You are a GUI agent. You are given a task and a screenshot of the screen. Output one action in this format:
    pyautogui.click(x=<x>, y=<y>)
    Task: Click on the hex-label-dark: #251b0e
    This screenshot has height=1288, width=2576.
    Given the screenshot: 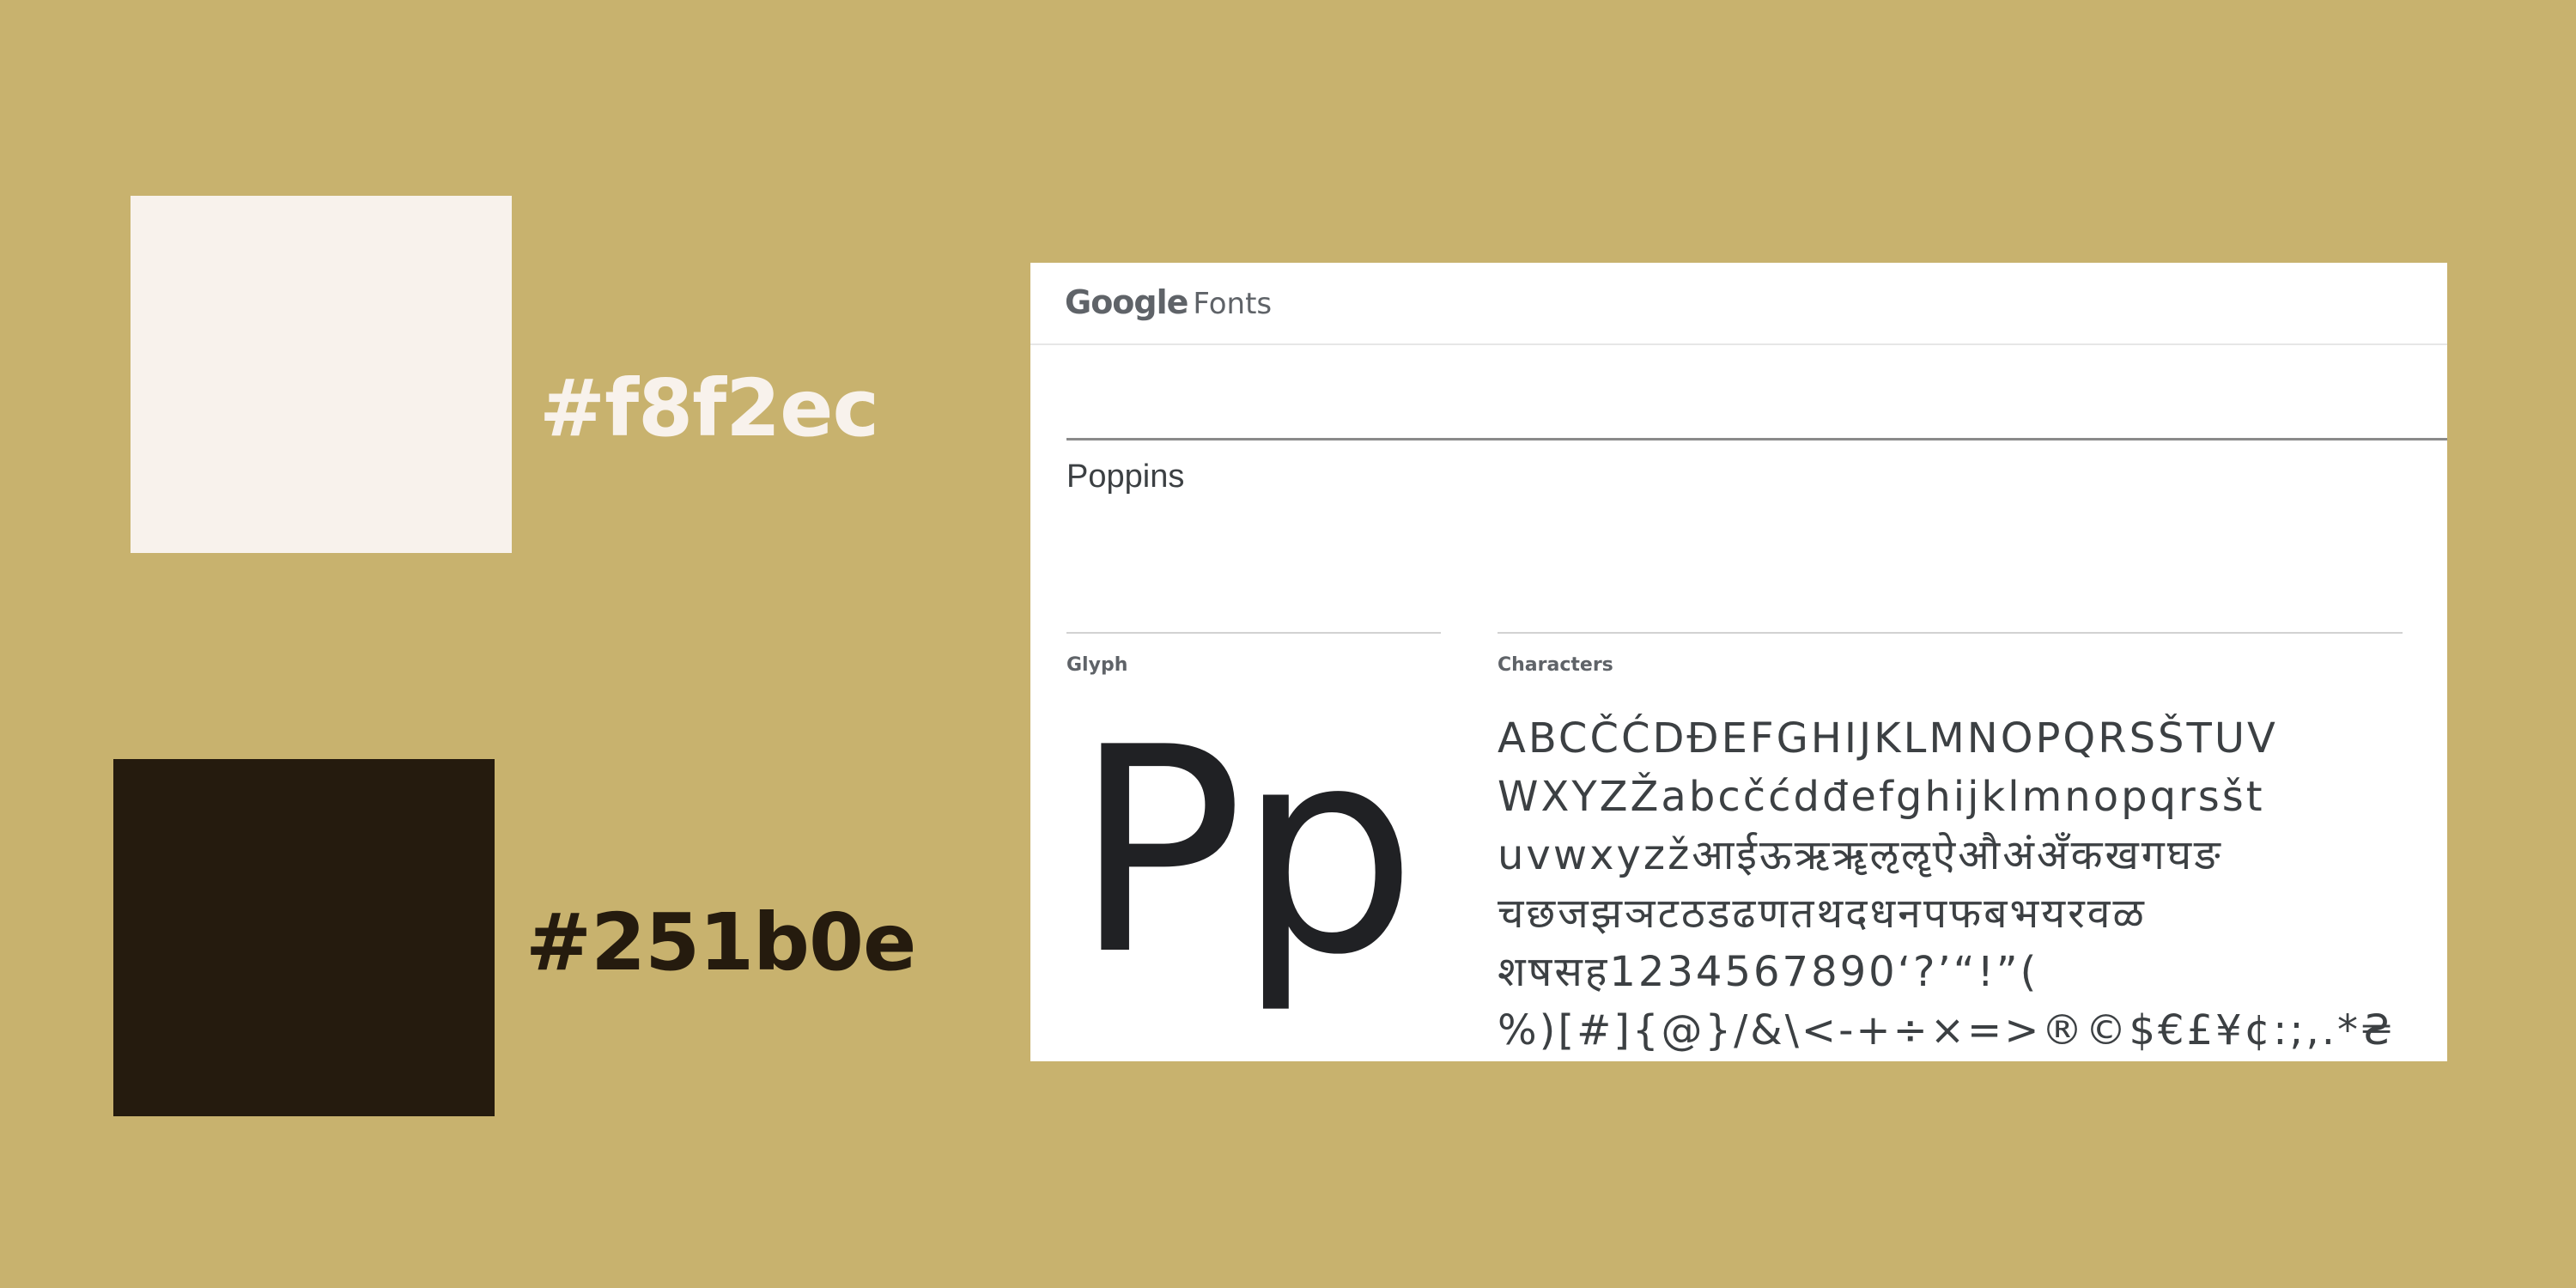 What is the action you would take?
    pyautogui.click(x=721, y=942)
    